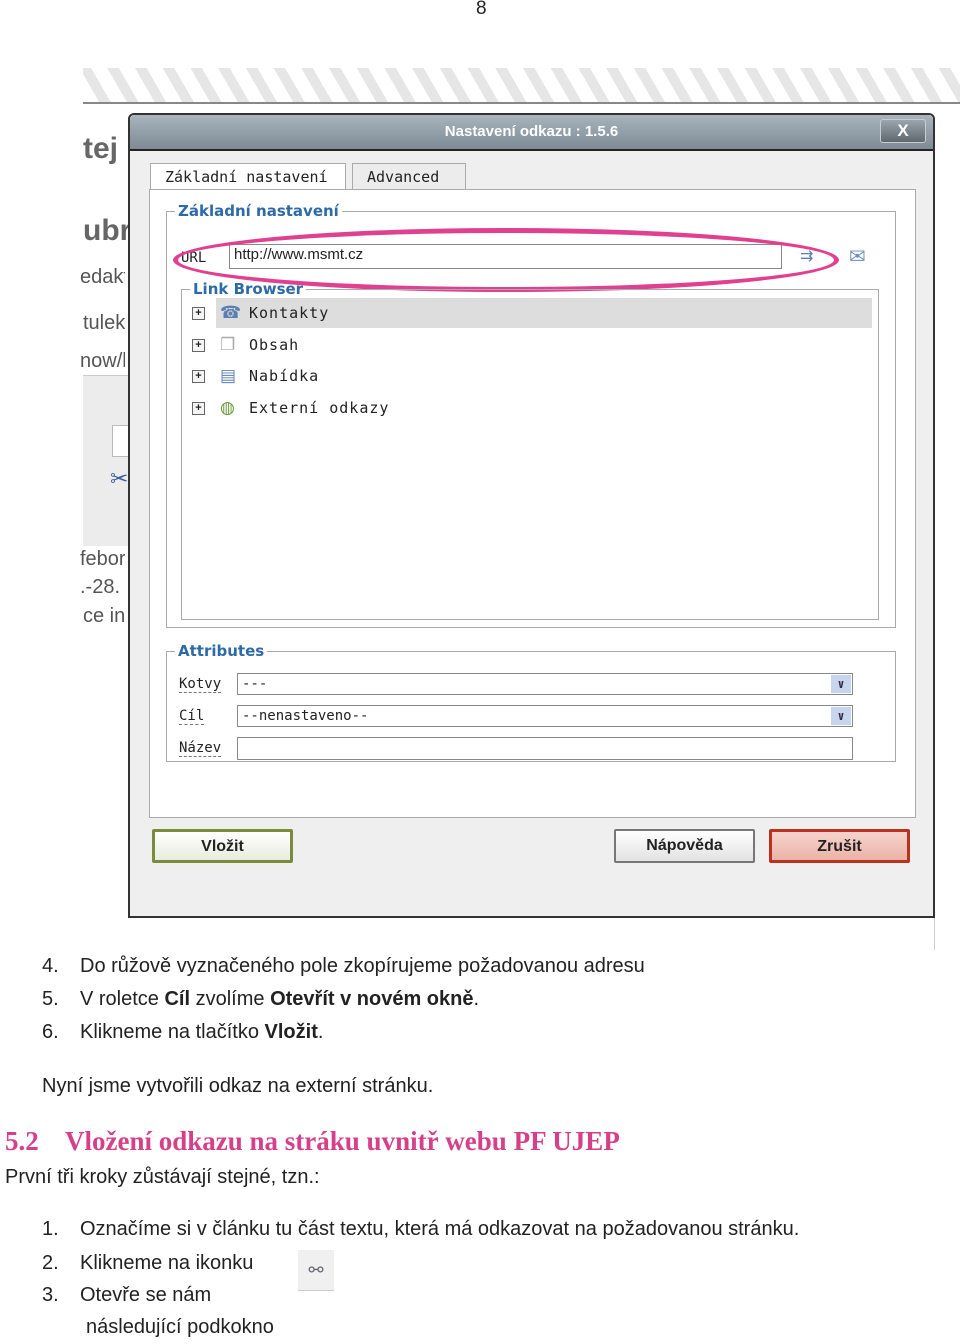 The image size is (960, 1344). What do you see at coordinates (102, 277) in the screenshot?
I see `background-text: edakt` at bounding box center [102, 277].